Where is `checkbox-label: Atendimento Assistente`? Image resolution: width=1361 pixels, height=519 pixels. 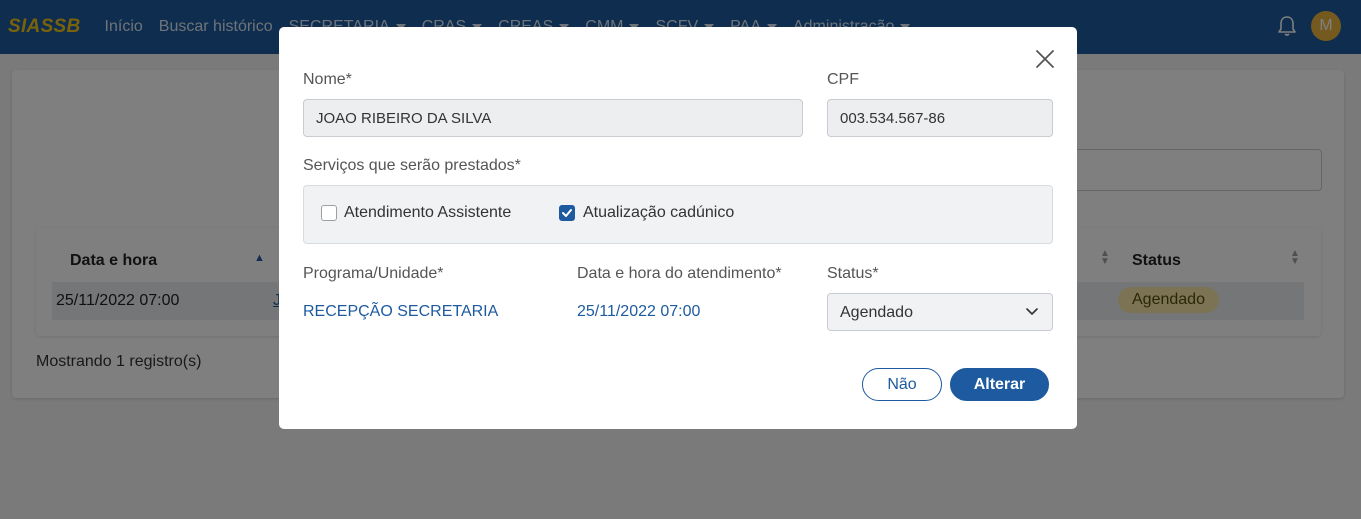 checkbox-label: Atendimento Assistente is located at coordinates (427, 213).